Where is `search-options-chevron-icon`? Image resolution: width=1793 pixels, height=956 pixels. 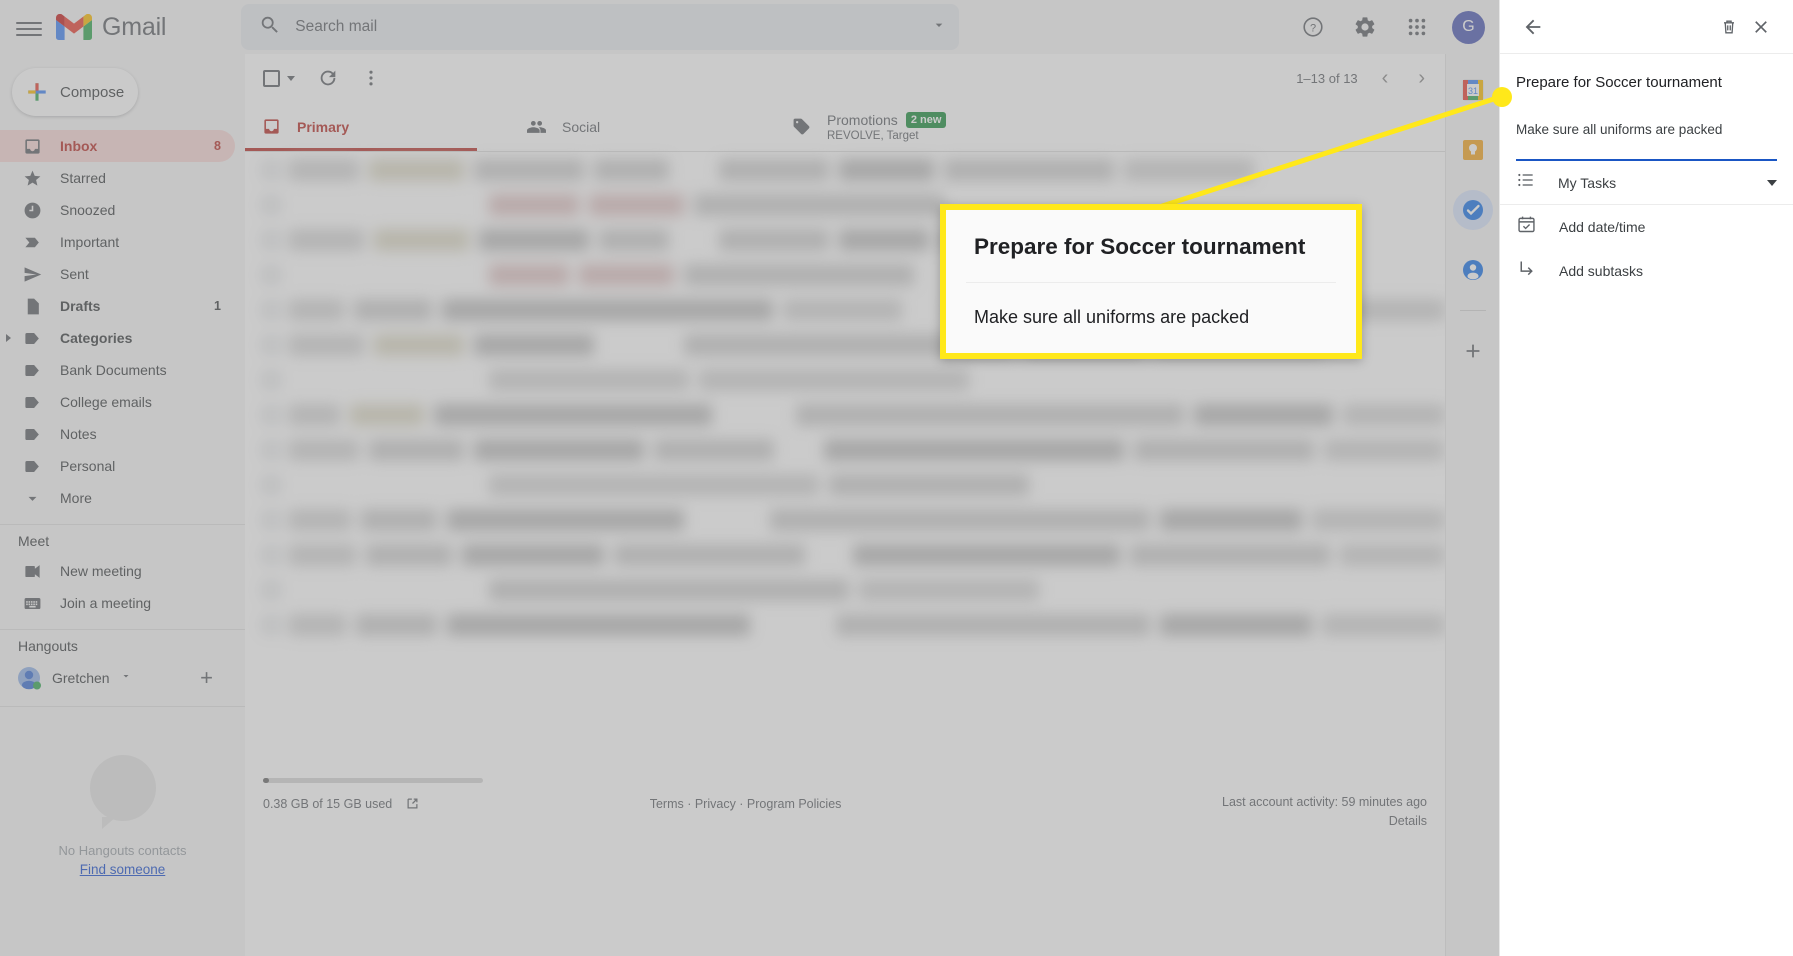 search-options-chevron-icon is located at coordinates (939, 27).